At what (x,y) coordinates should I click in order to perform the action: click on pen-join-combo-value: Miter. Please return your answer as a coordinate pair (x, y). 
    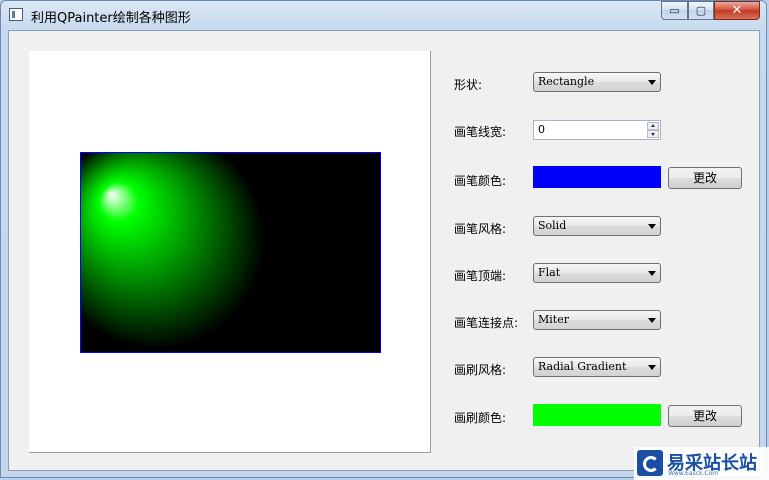
    Looking at the image, I should click on (553, 319).